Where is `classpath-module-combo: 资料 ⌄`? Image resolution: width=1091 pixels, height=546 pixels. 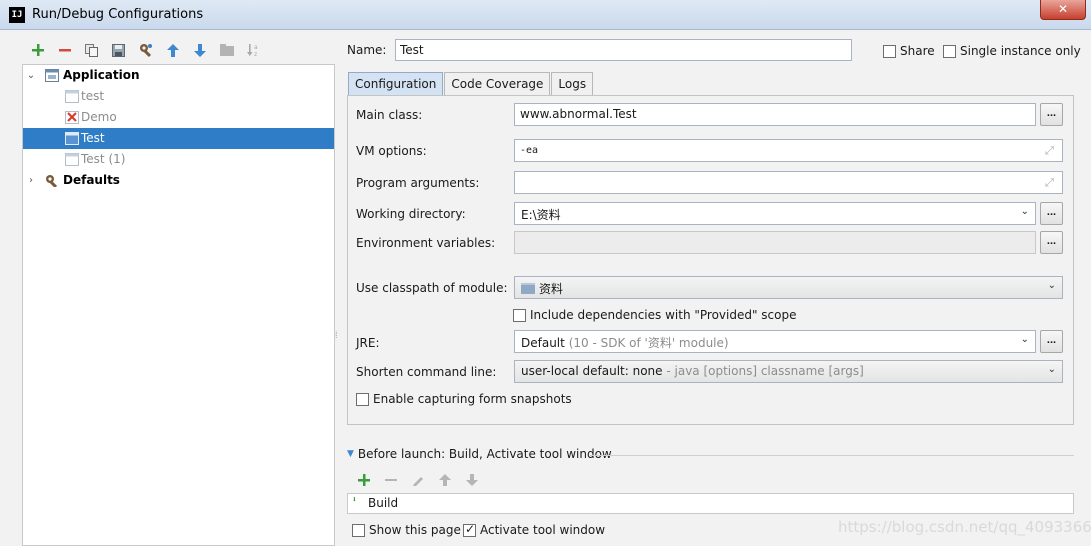 classpath-module-combo: 资料 ⌄ is located at coordinates (788, 287).